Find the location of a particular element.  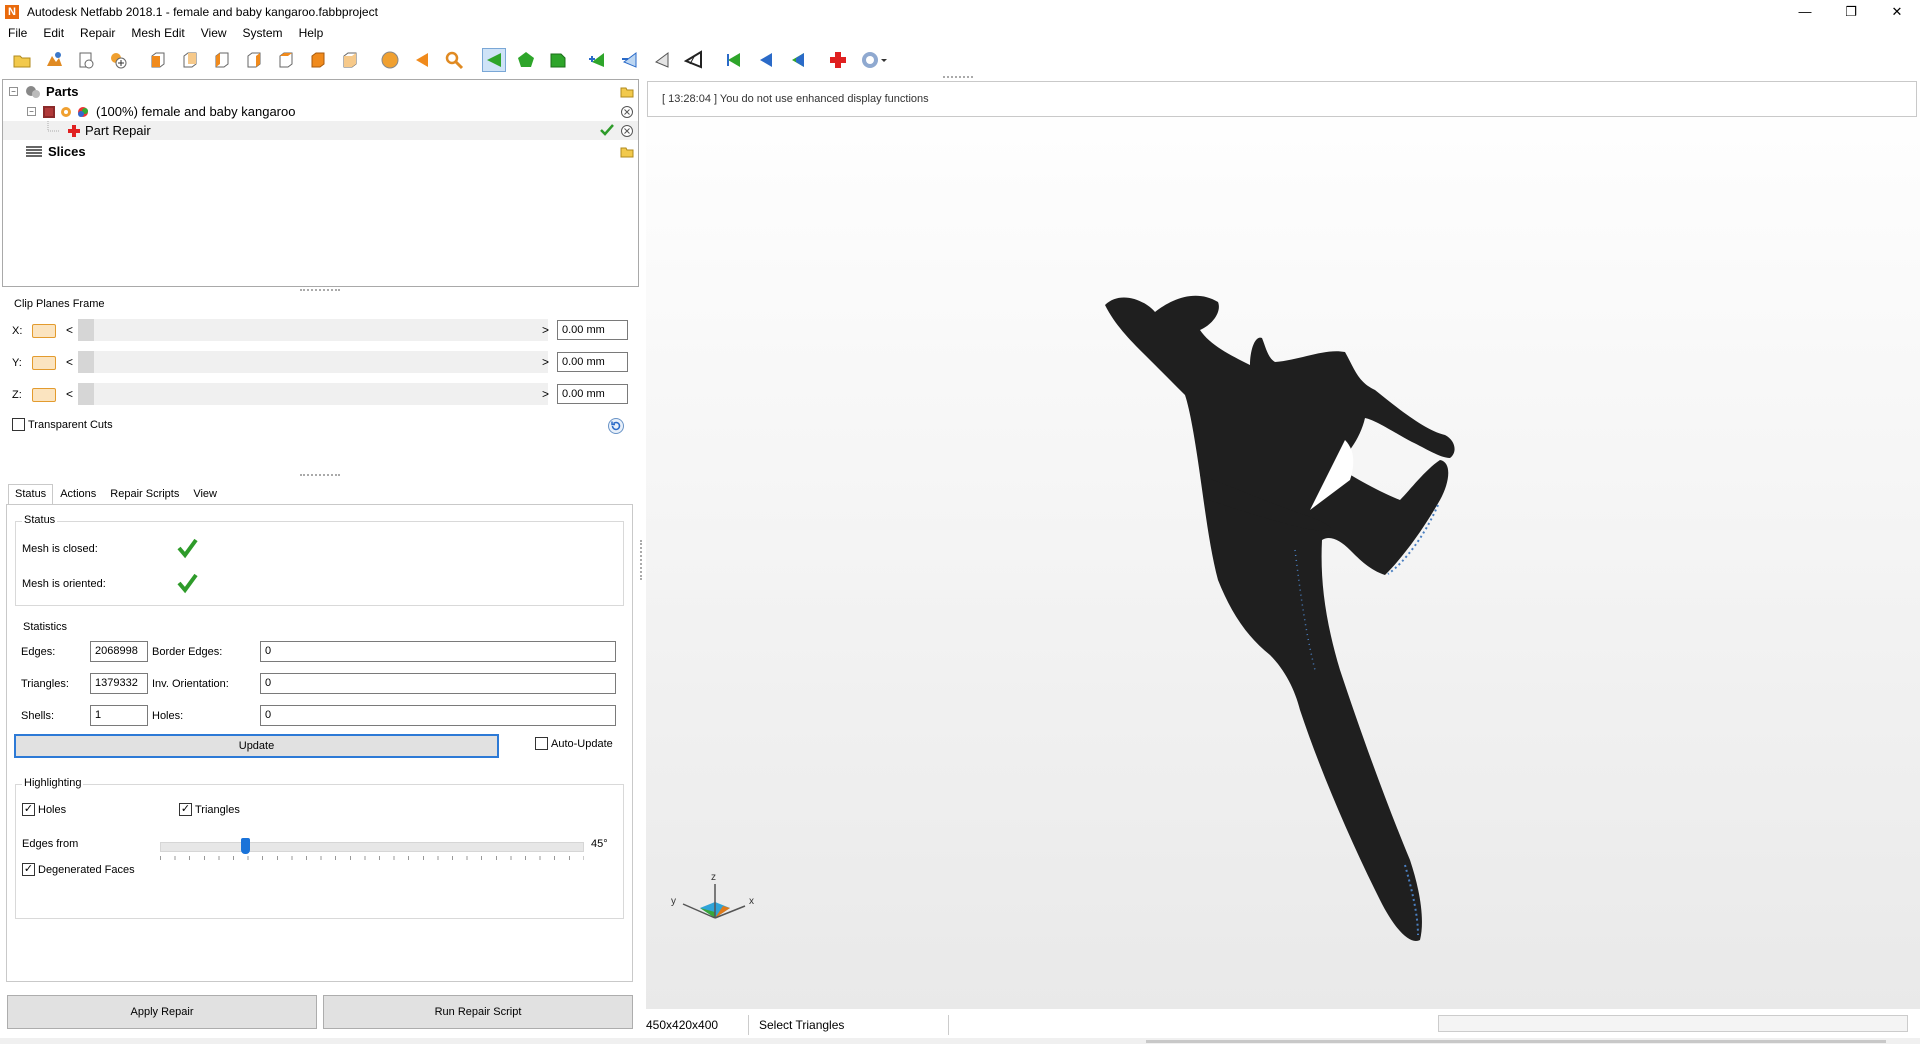

apply-check-icon is located at coordinates (607, 130).